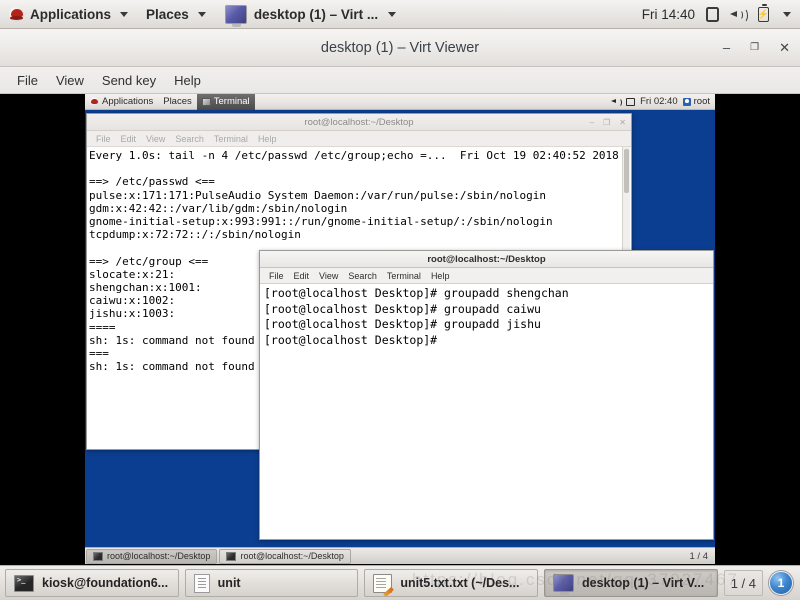 Image resolution: width=800 pixels, height=600 pixels. I want to click on guest-panel-task-terminal: Terminal, so click(225, 102).